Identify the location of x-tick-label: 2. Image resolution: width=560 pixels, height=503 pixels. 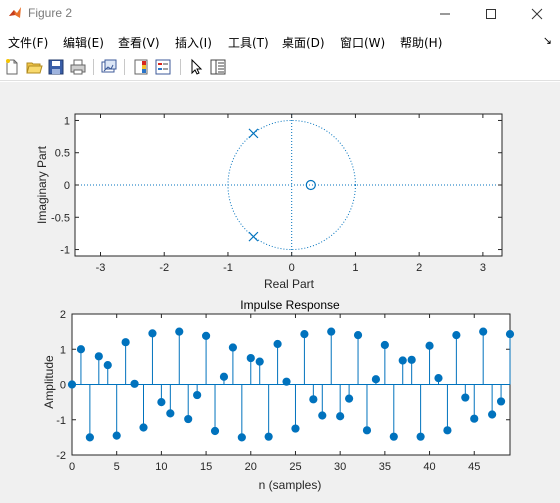
(419, 268).